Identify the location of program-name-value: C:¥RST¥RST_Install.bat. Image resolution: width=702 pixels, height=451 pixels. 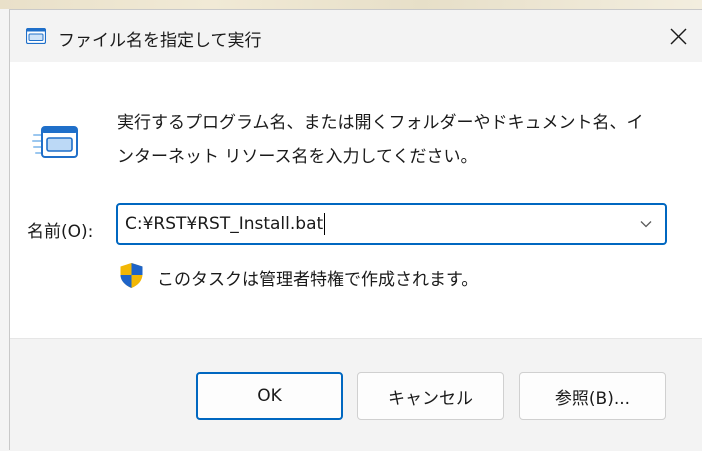
(224, 224).